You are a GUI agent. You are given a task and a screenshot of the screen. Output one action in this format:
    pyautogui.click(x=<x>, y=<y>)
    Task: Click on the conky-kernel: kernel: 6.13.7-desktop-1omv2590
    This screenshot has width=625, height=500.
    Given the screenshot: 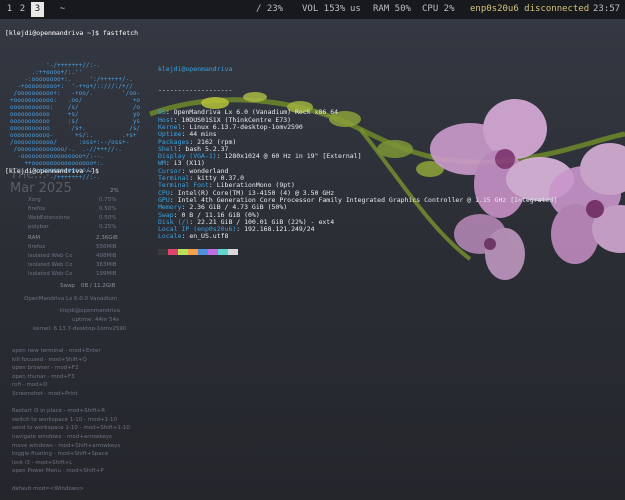 What is the action you would take?
    pyautogui.click(x=80, y=329)
    